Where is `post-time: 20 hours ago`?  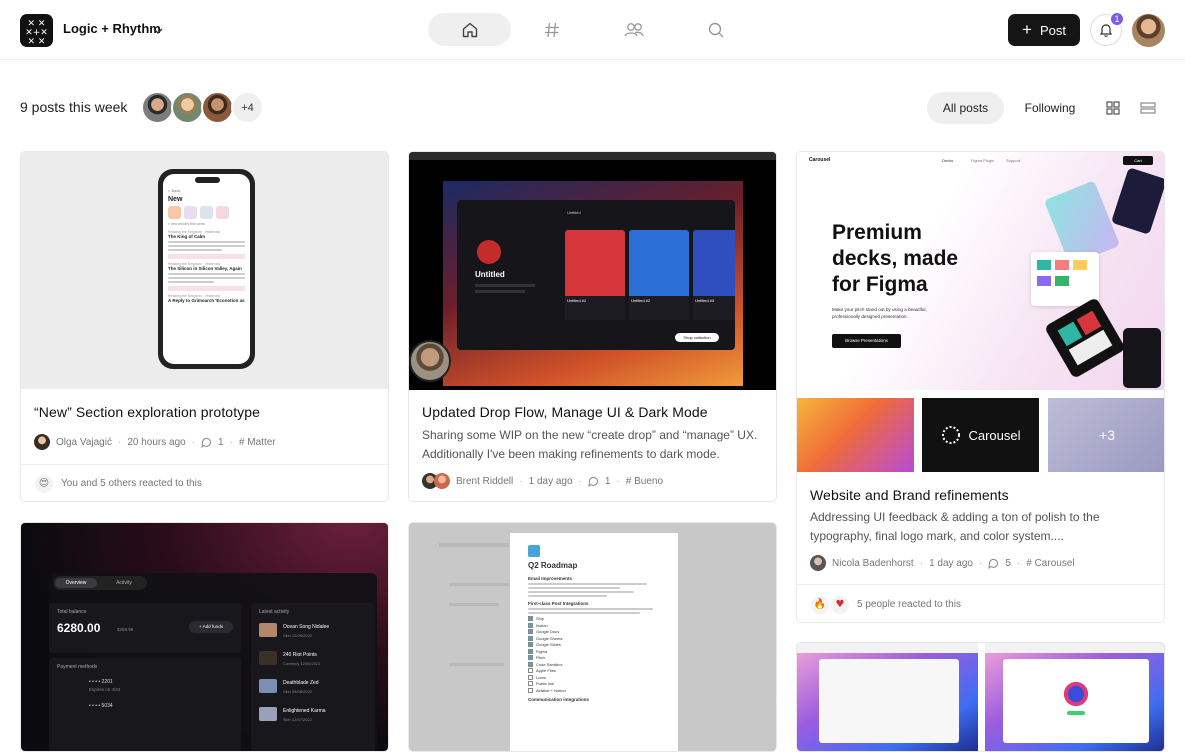
post-time: 20 hours ago is located at coordinates (156, 442).